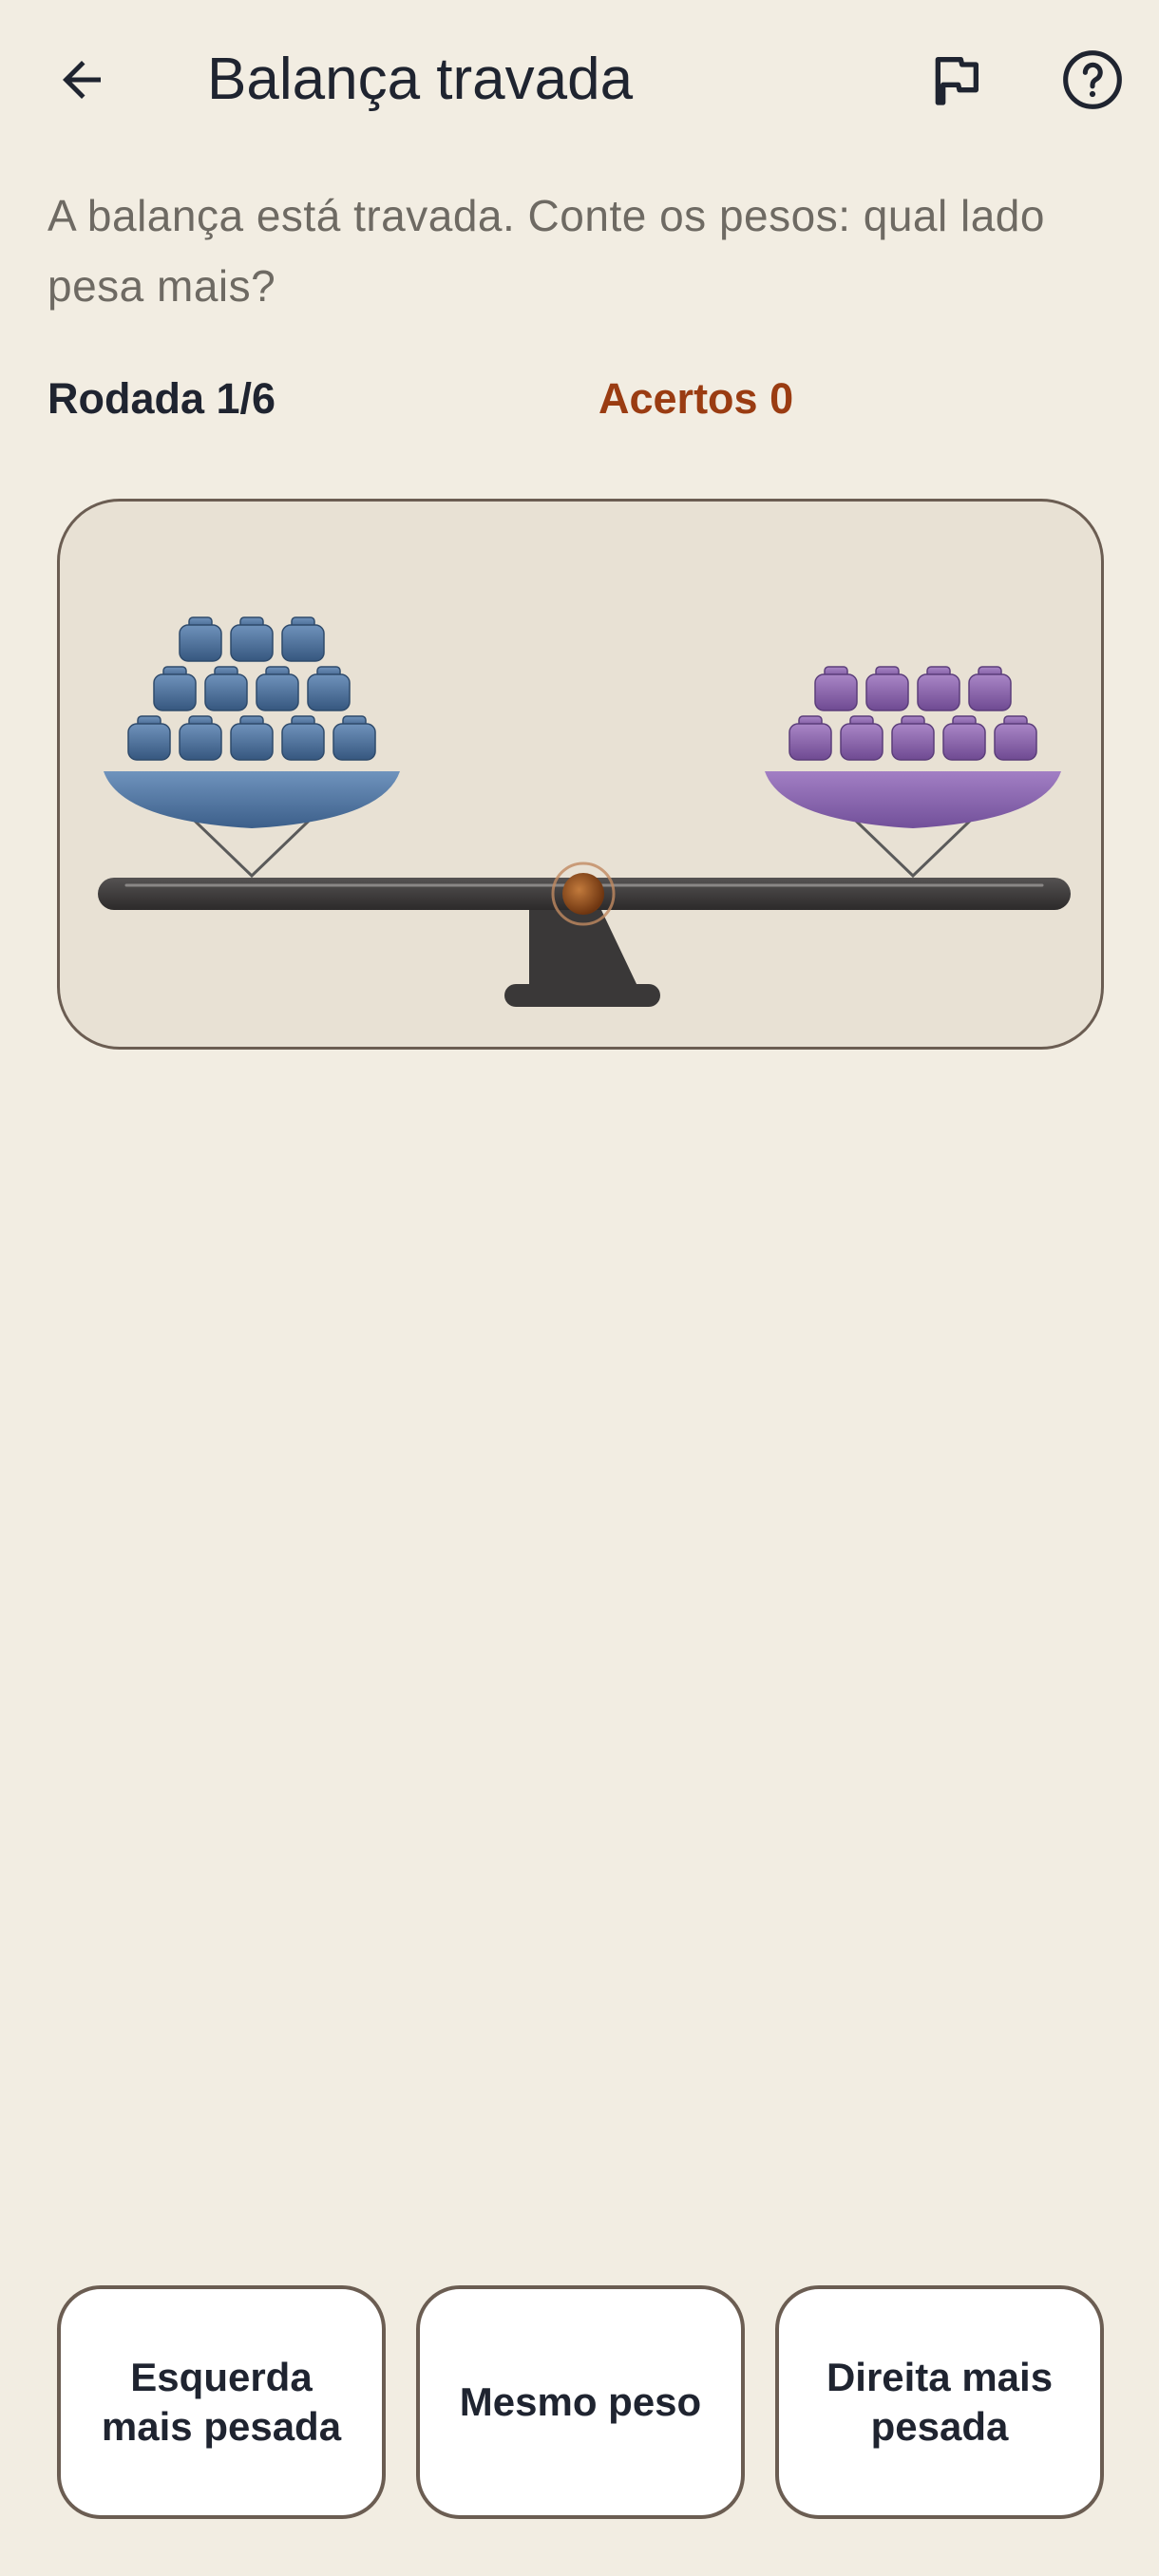 This screenshot has height=2576, width=1159. I want to click on back-button, so click(81, 79).